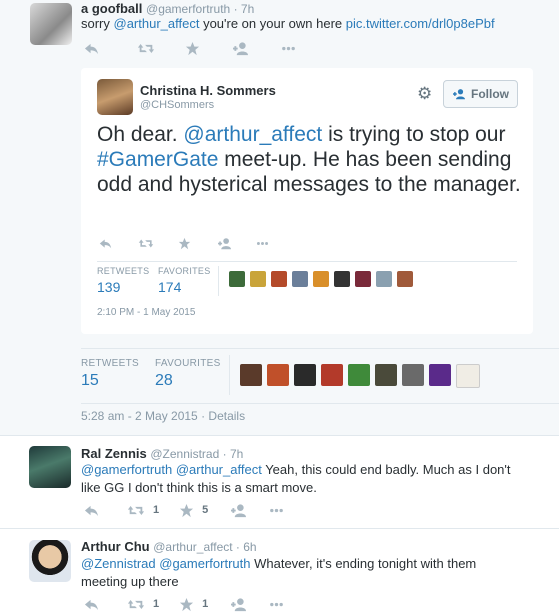  Describe the element at coordinates (188, 9) in the screenshot. I see `author-handle: @gamerfortruth` at that location.